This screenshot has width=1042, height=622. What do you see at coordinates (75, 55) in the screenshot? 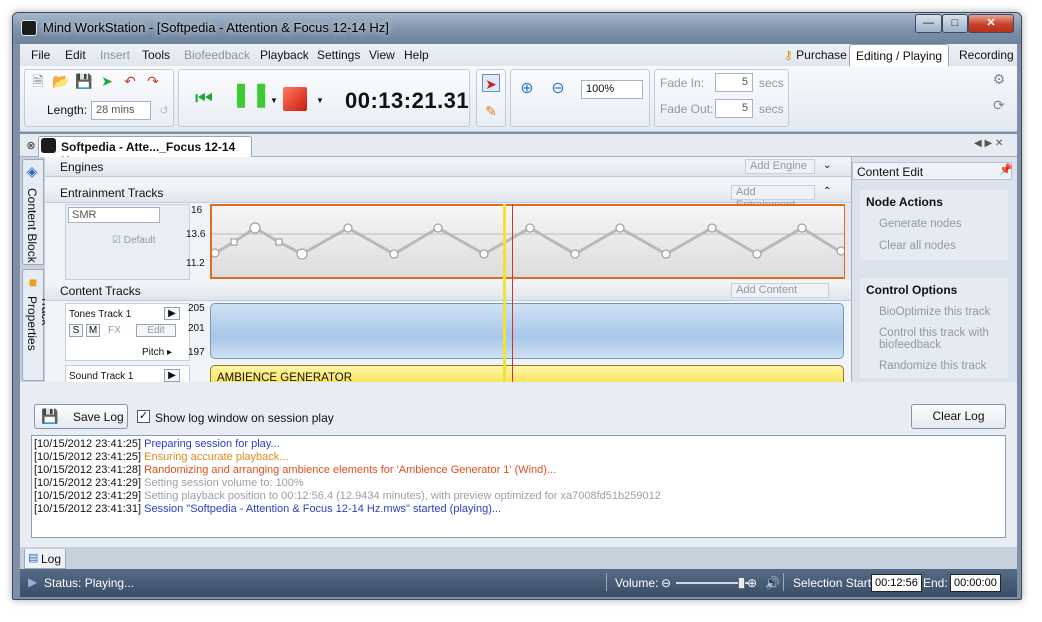
I see `menu-edit: Edit` at bounding box center [75, 55].